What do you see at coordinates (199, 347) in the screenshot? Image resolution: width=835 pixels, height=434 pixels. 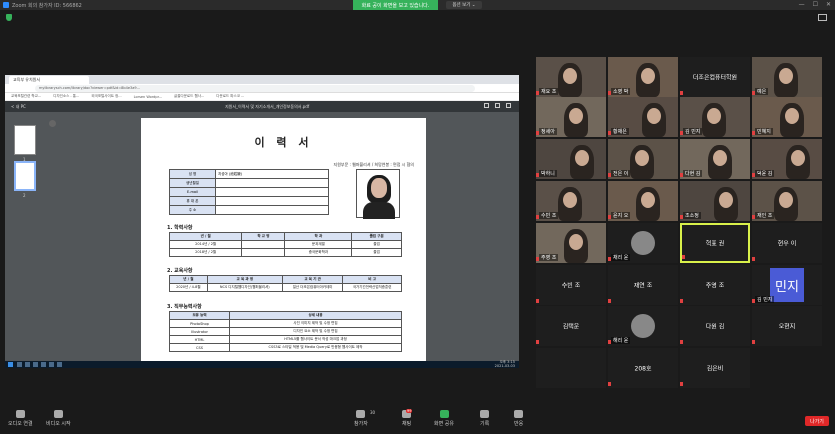 I see `table-cell: CSS` at bounding box center [199, 347].